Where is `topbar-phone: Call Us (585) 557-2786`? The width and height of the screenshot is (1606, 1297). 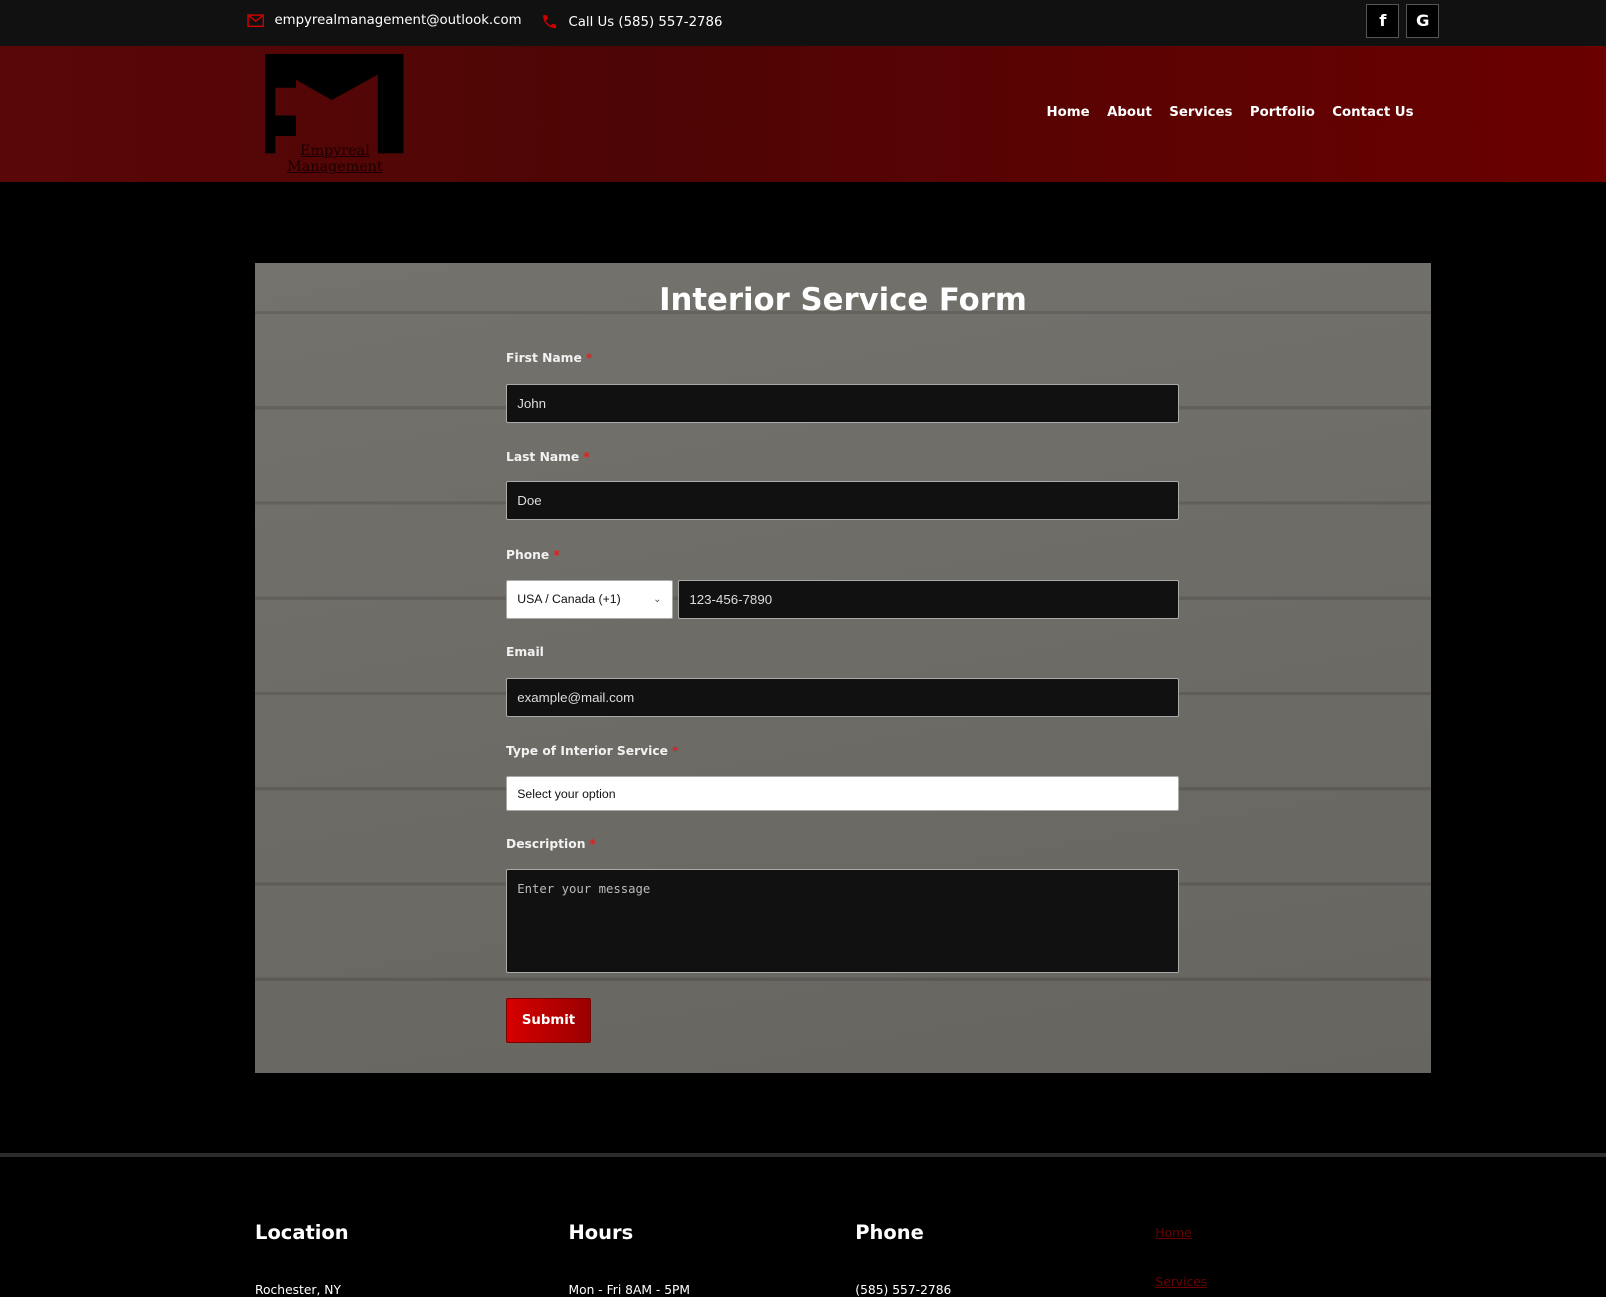 topbar-phone: Call Us (585) 557-2786 is located at coordinates (631, 21).